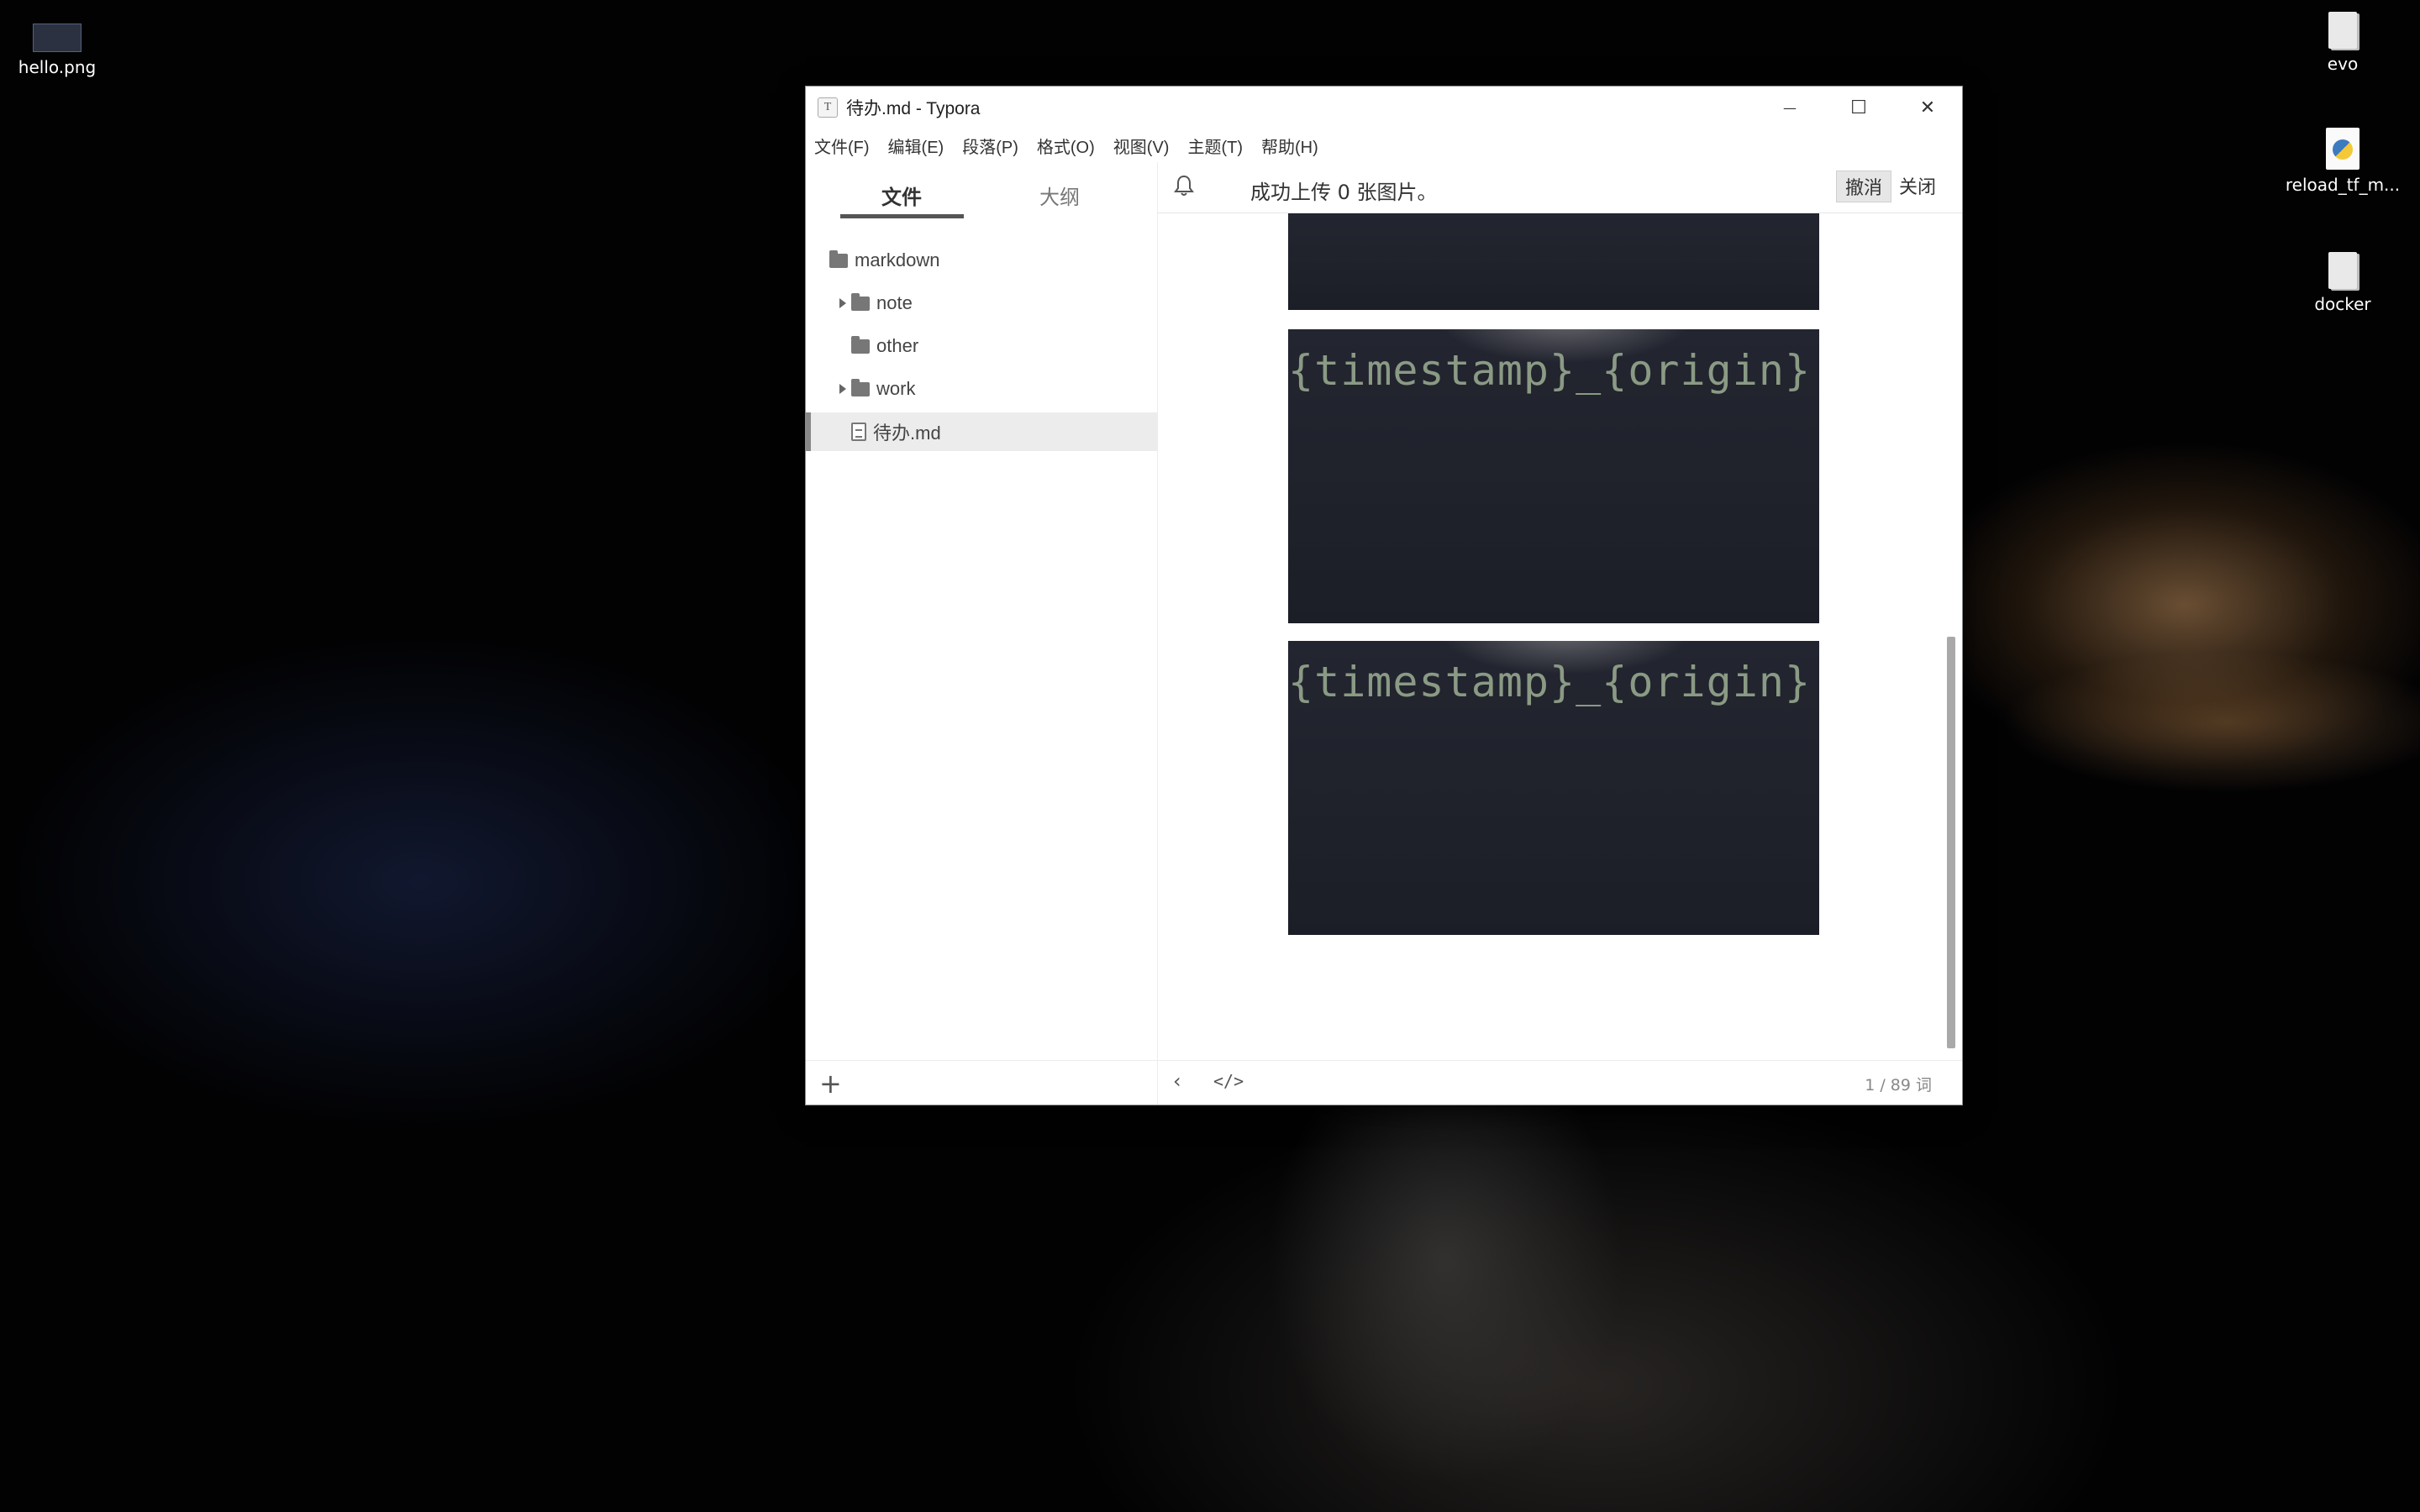 The width and height of the screenshot is (2420, 1512). What do you see at coordinates (982, 633) in the screenshot?
I see `file-sidebar: 文件 大纲 markdown note other work 待办.md +` at bounding box center [982, 633].